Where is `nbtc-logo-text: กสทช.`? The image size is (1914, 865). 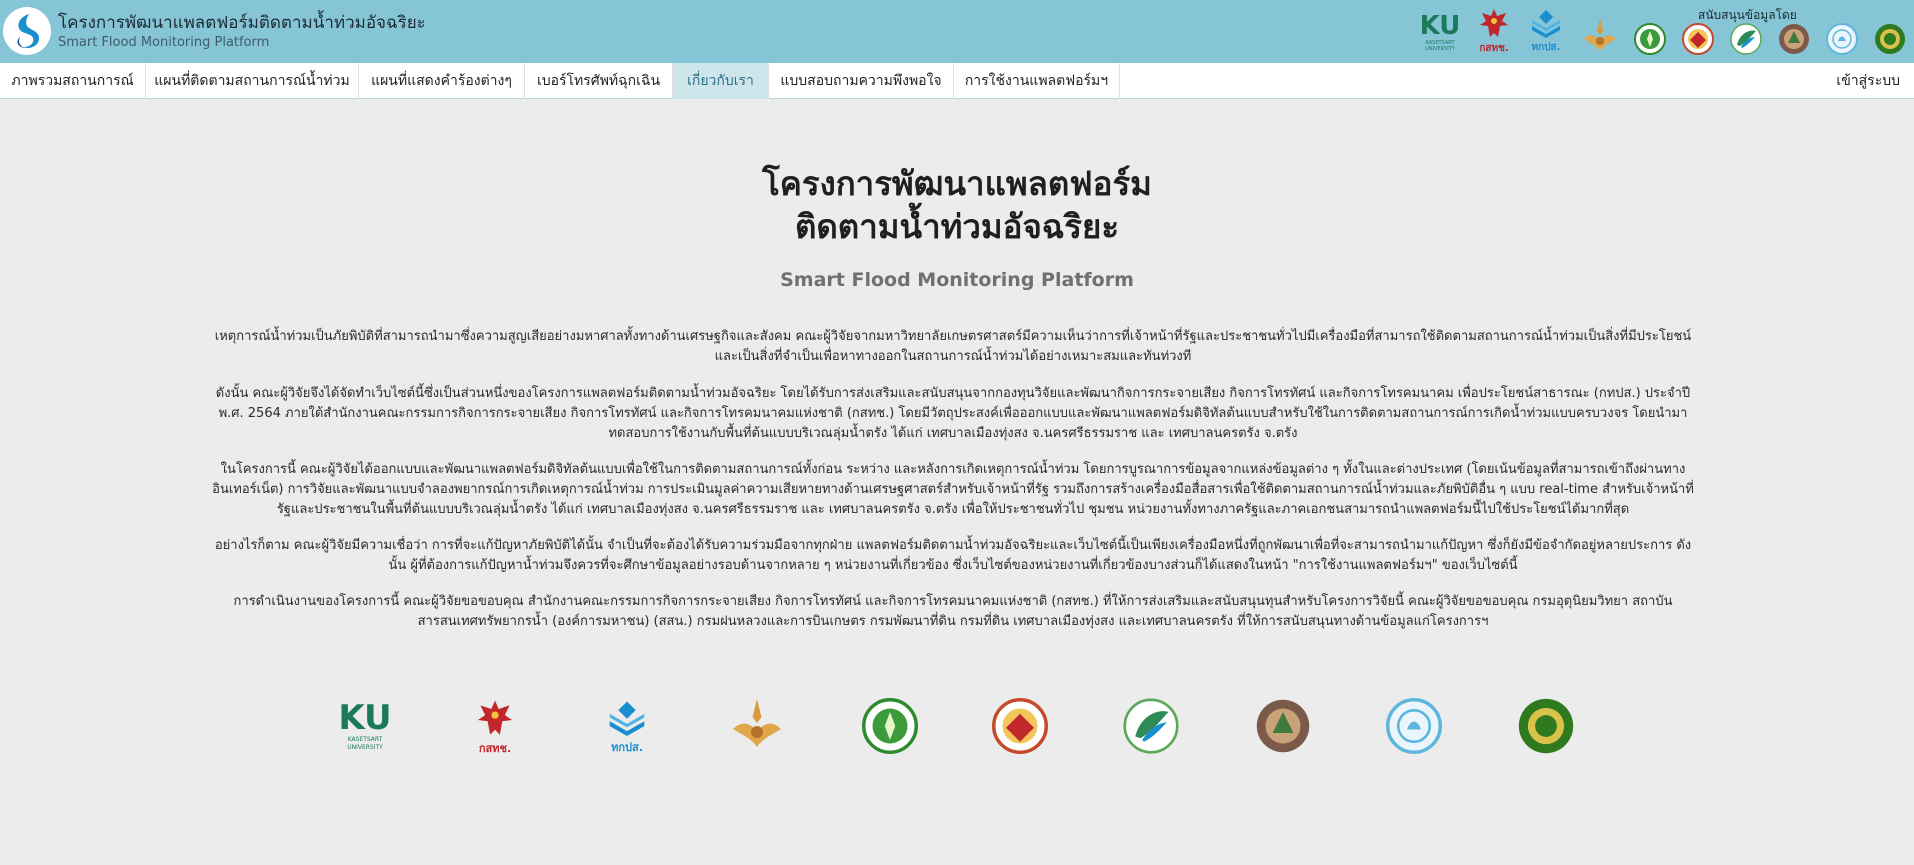 nbtc-logo-text: กสทช. is located at coordinates (1494, 48).